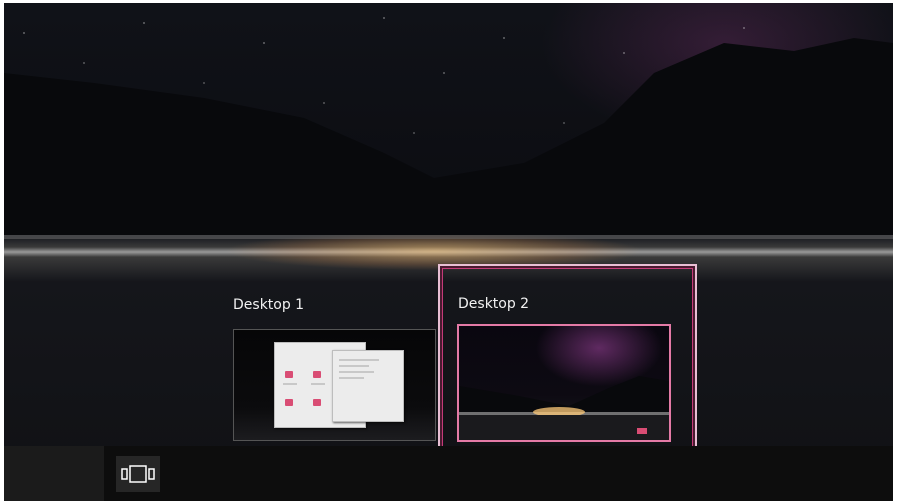  What do you see at coordinates (368, 386) in the screenshot?
I see `window-thumbnail` at bounding box center [368, 386].